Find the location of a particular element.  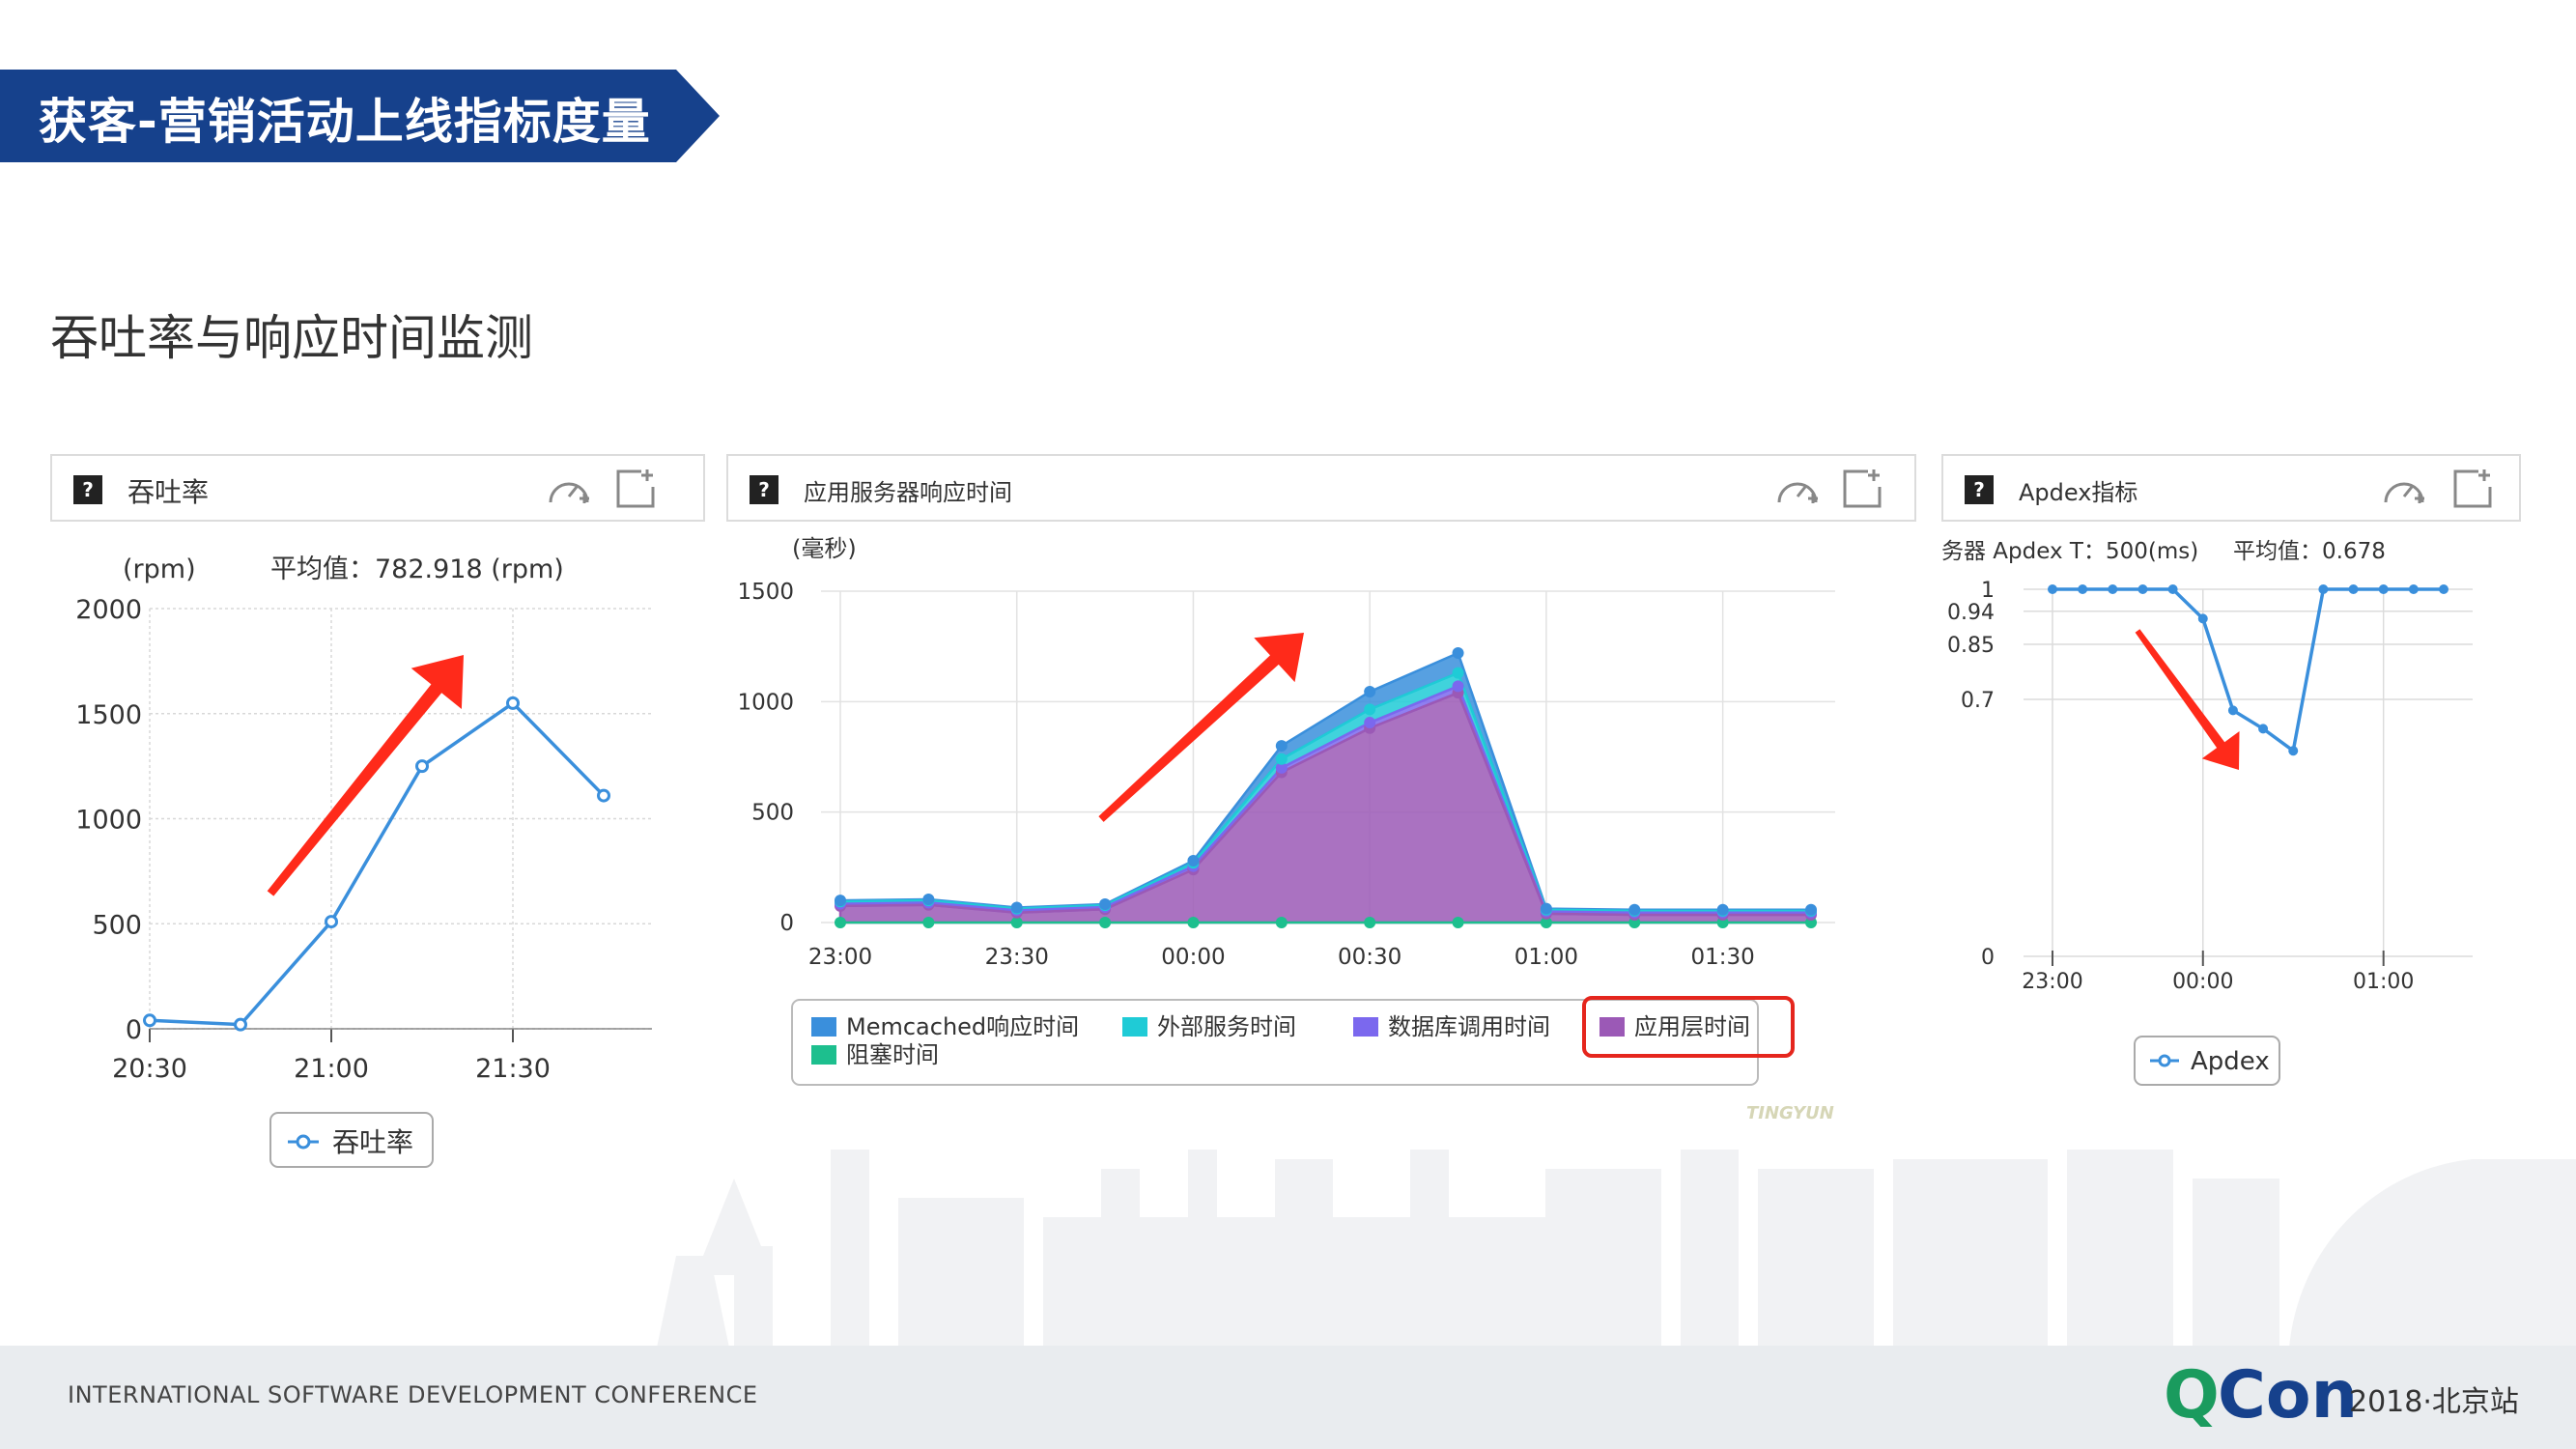

throughput-line is located at coordinates (377, 863).